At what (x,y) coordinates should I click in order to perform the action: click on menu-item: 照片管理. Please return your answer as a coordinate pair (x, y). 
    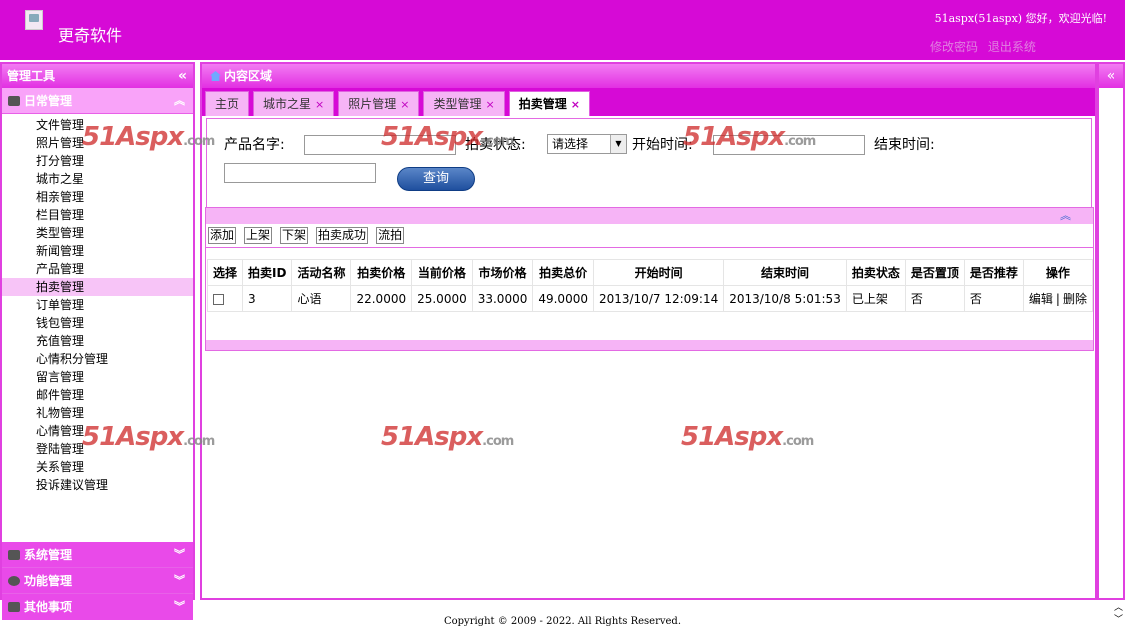
    Looking at the image, I should click on (97, 143).